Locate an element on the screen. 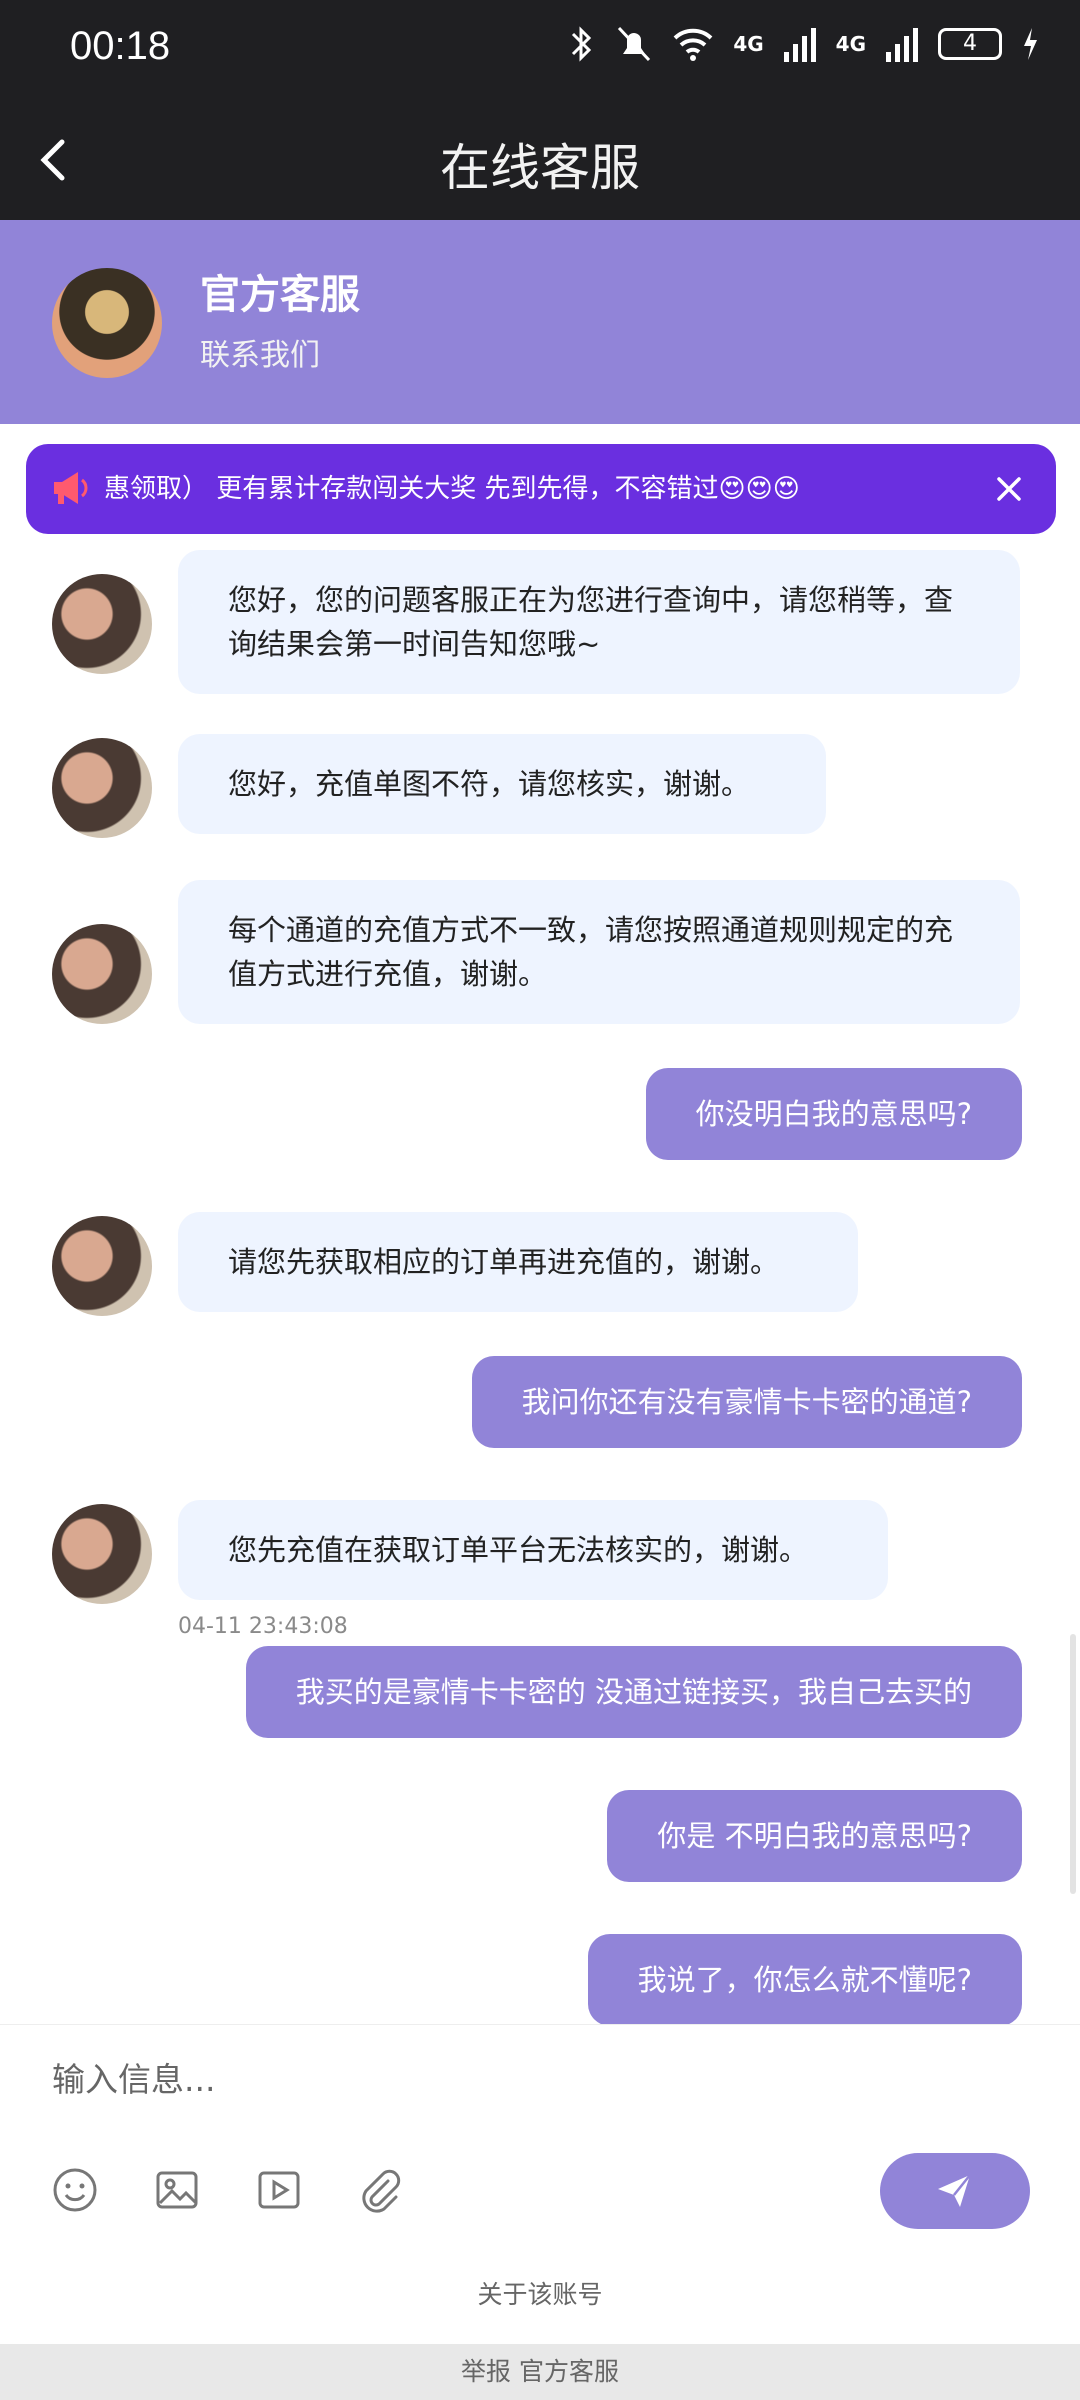 The image size is (1080, 2400). service-name: 官方客服 is located at coordinates (280, 295).